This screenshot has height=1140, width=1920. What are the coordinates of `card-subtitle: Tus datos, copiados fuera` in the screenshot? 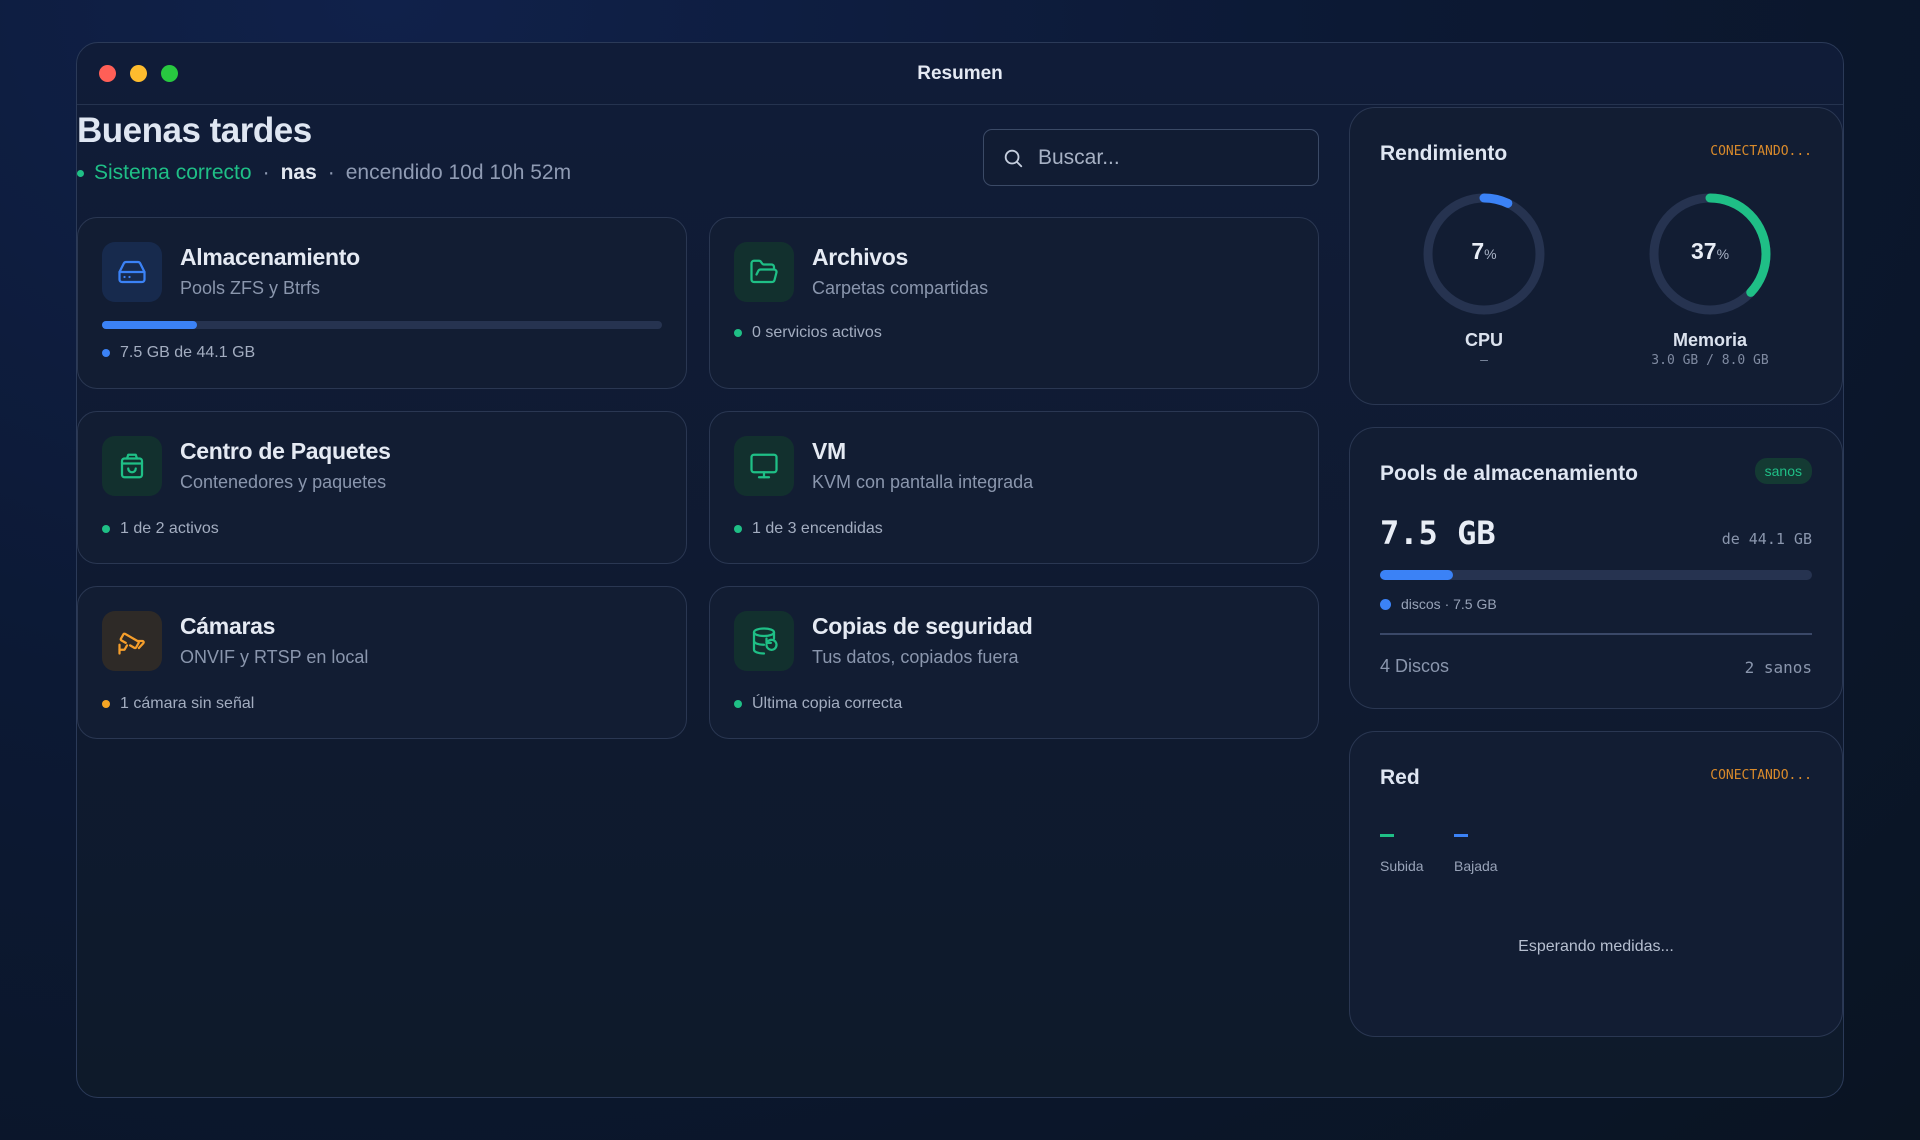 It's located at (915, 657).